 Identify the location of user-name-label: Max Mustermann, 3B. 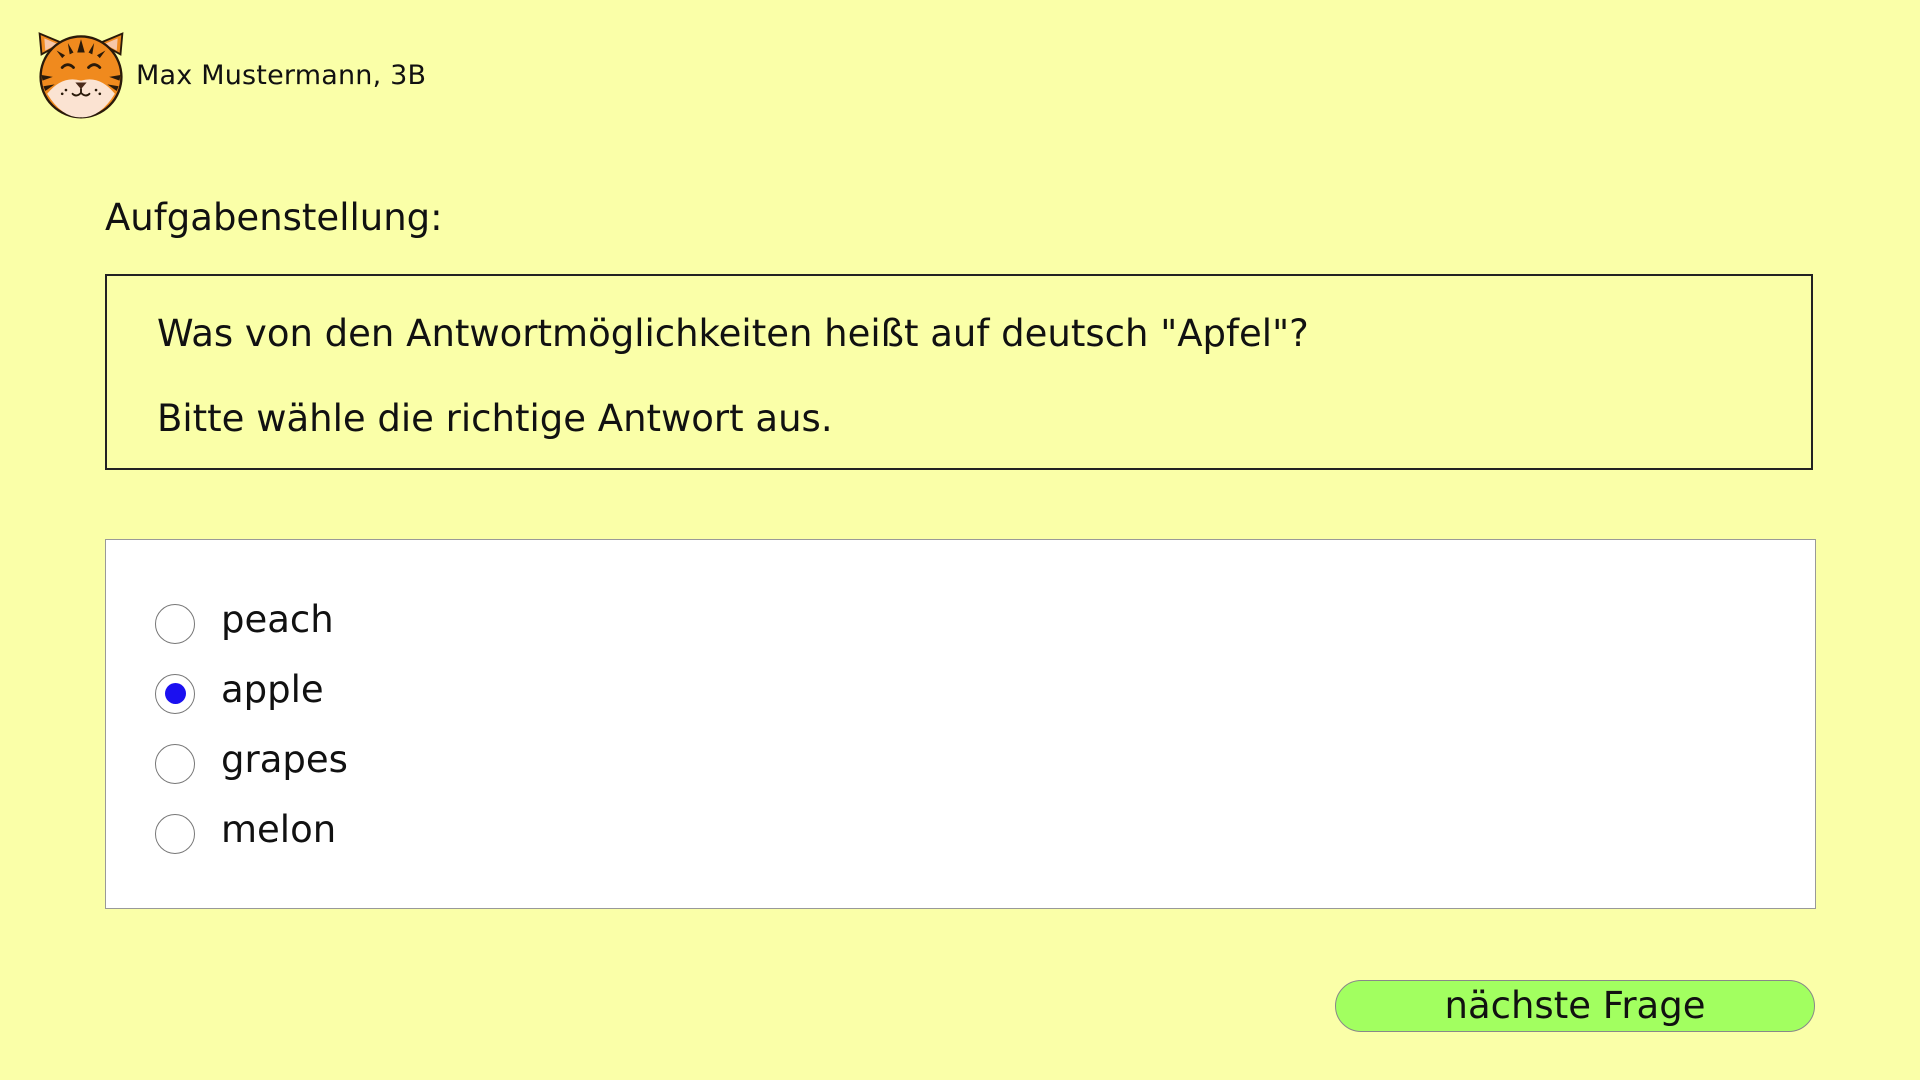
(281, 75).